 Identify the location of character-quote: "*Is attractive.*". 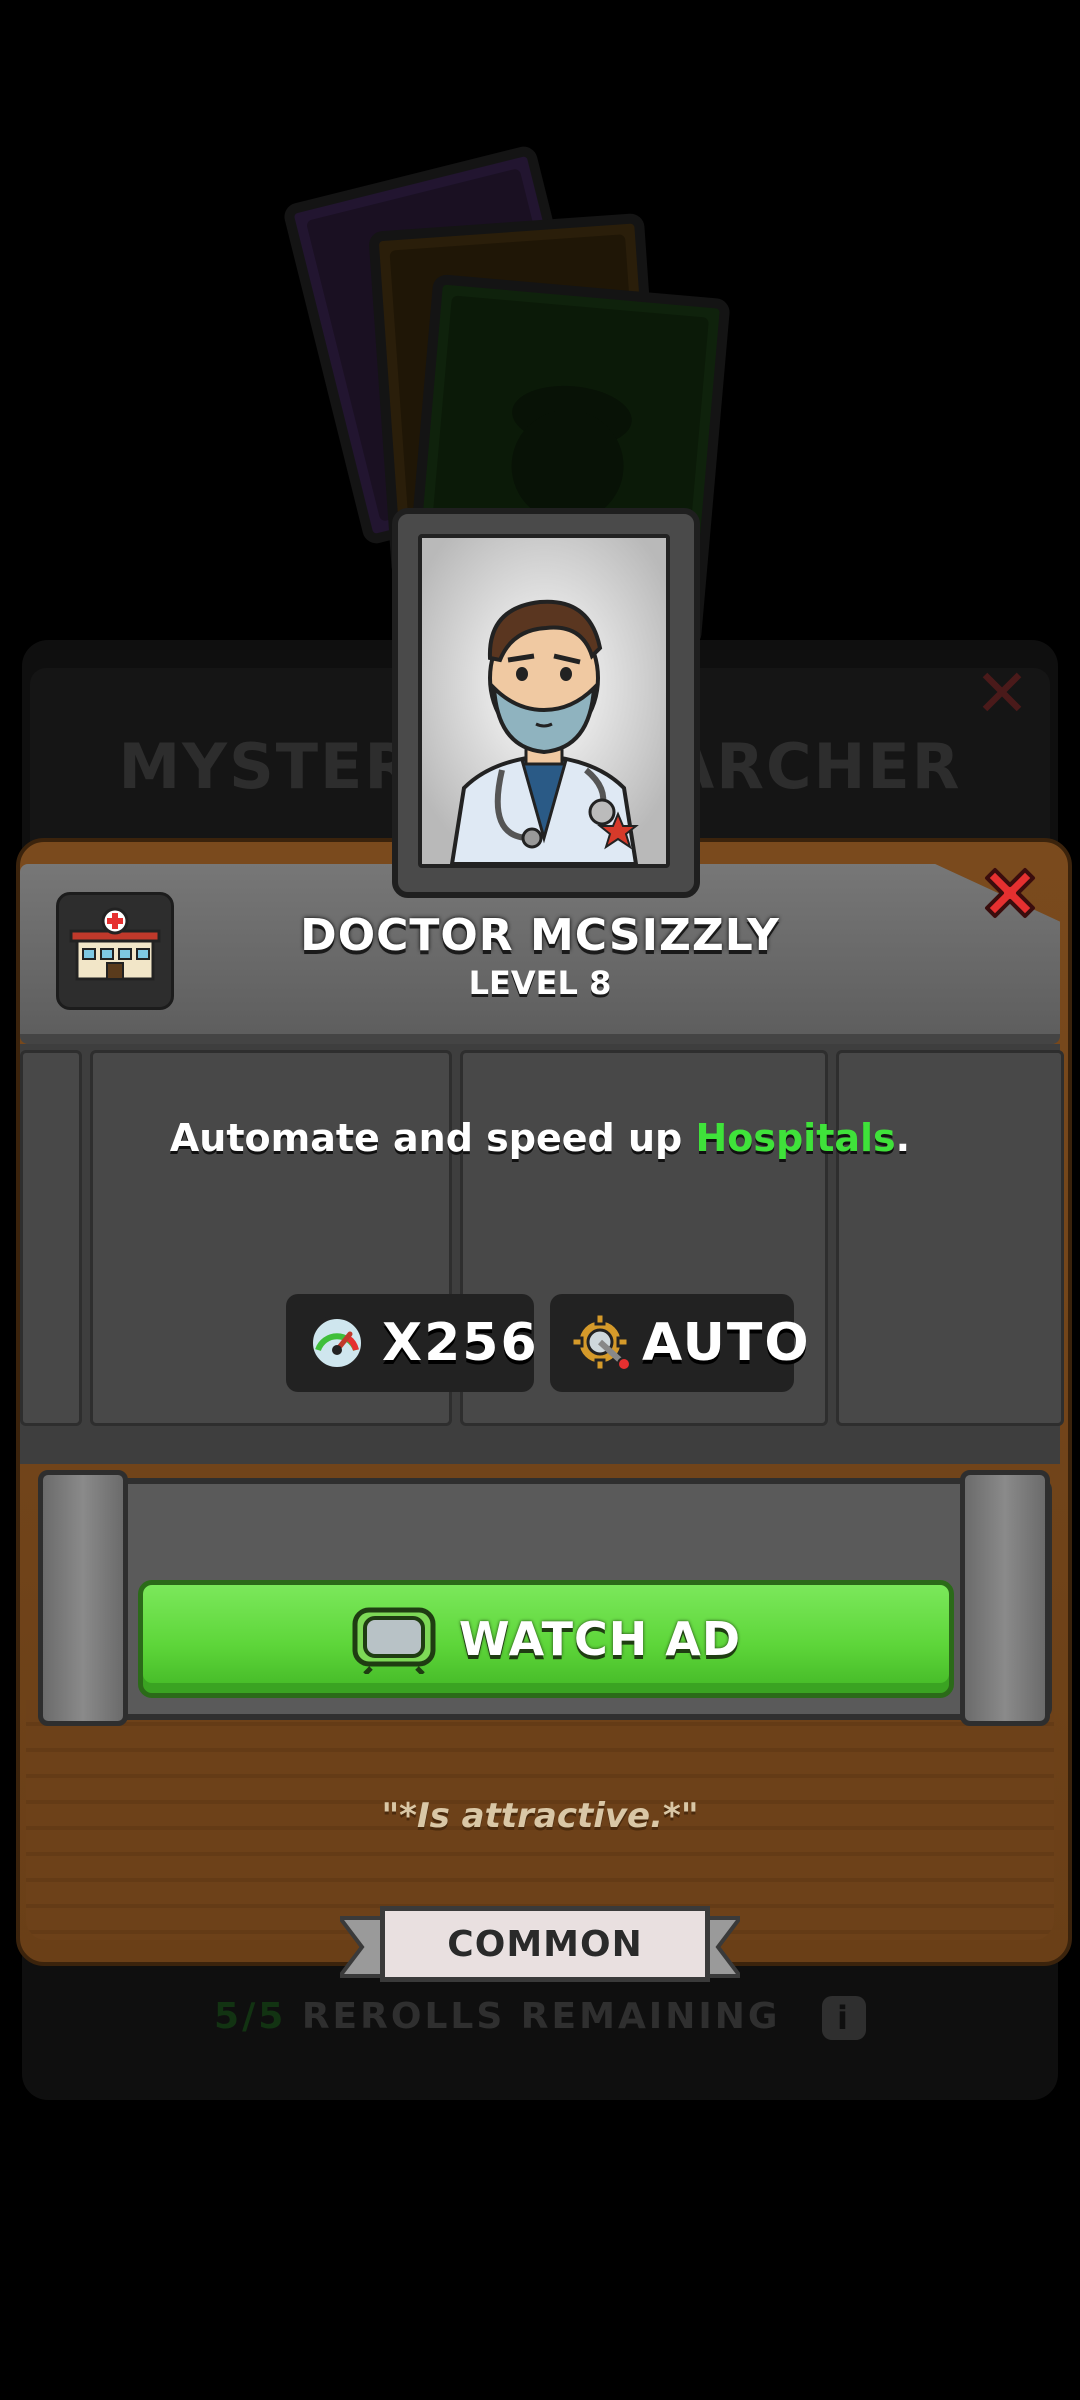
(540, 1816).